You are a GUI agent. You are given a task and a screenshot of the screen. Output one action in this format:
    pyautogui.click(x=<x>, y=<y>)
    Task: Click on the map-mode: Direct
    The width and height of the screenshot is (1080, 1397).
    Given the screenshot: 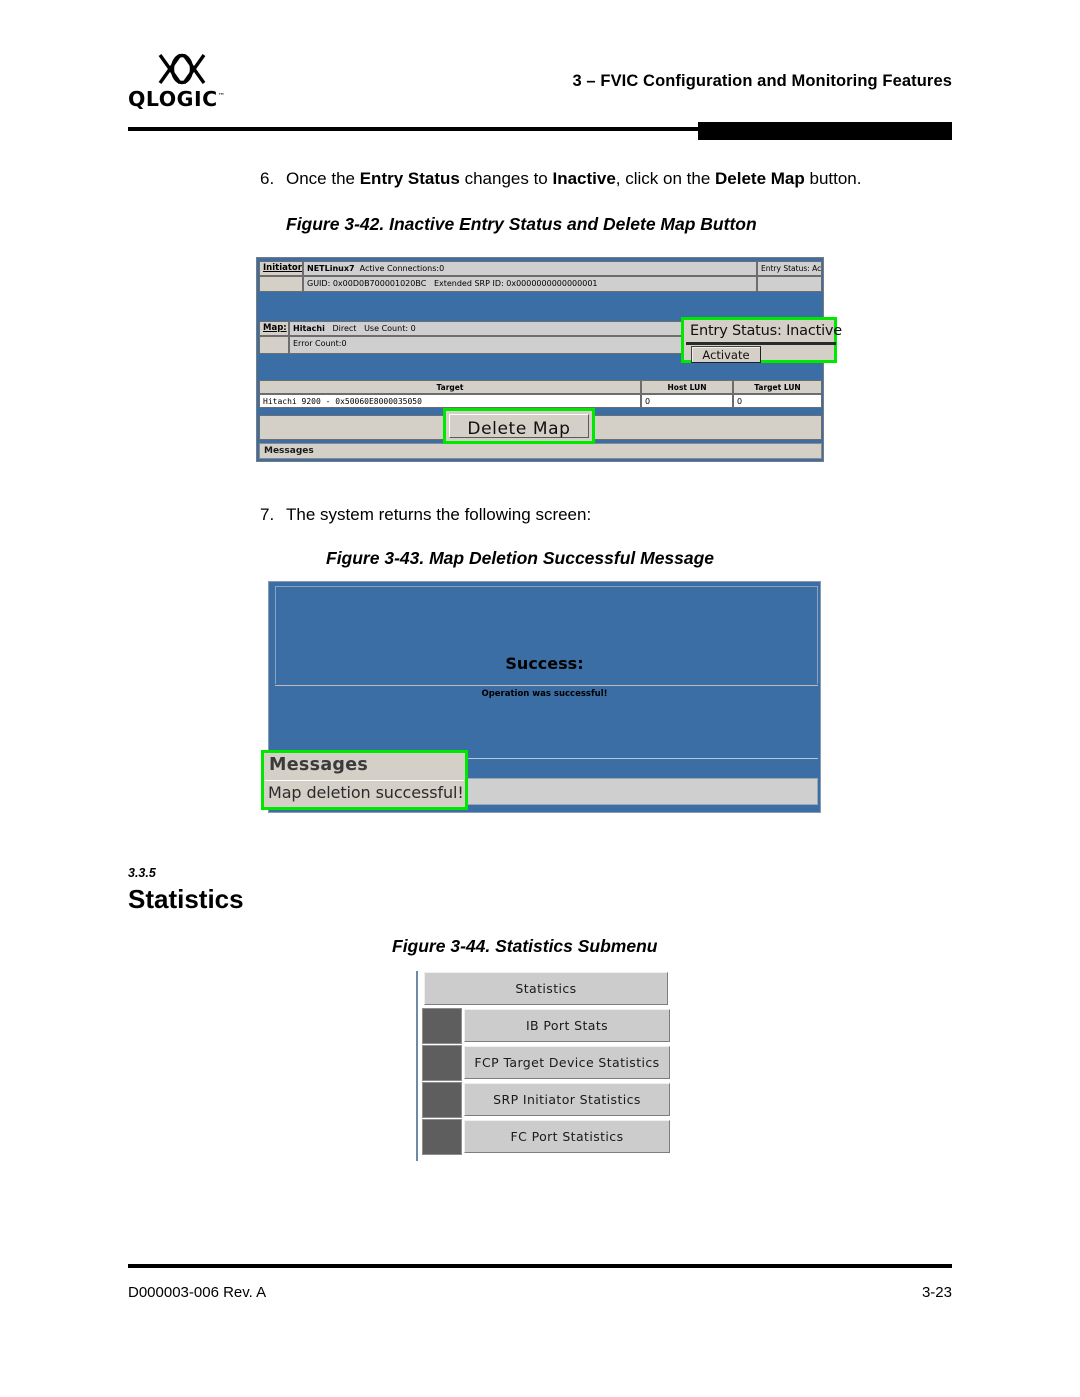 What is the action you would take?
    pyautogui.click(x=344, y=328)
    